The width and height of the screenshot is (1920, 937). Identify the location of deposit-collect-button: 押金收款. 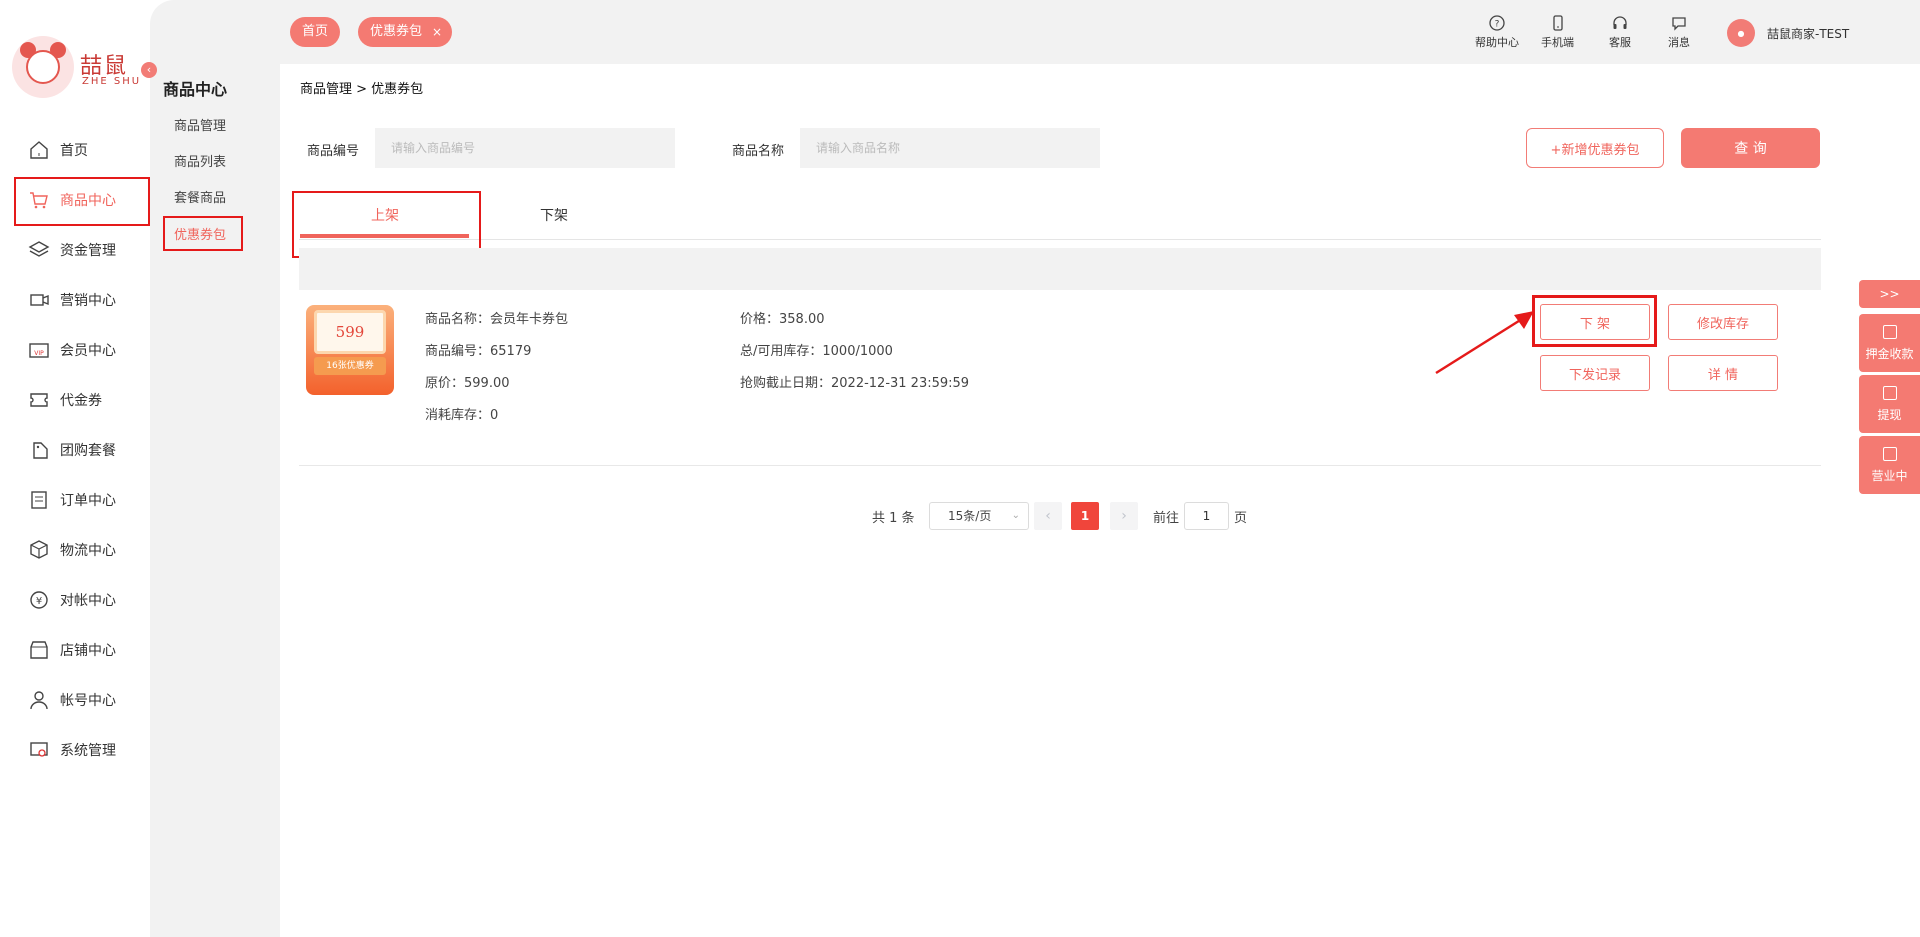
(1889, 343).